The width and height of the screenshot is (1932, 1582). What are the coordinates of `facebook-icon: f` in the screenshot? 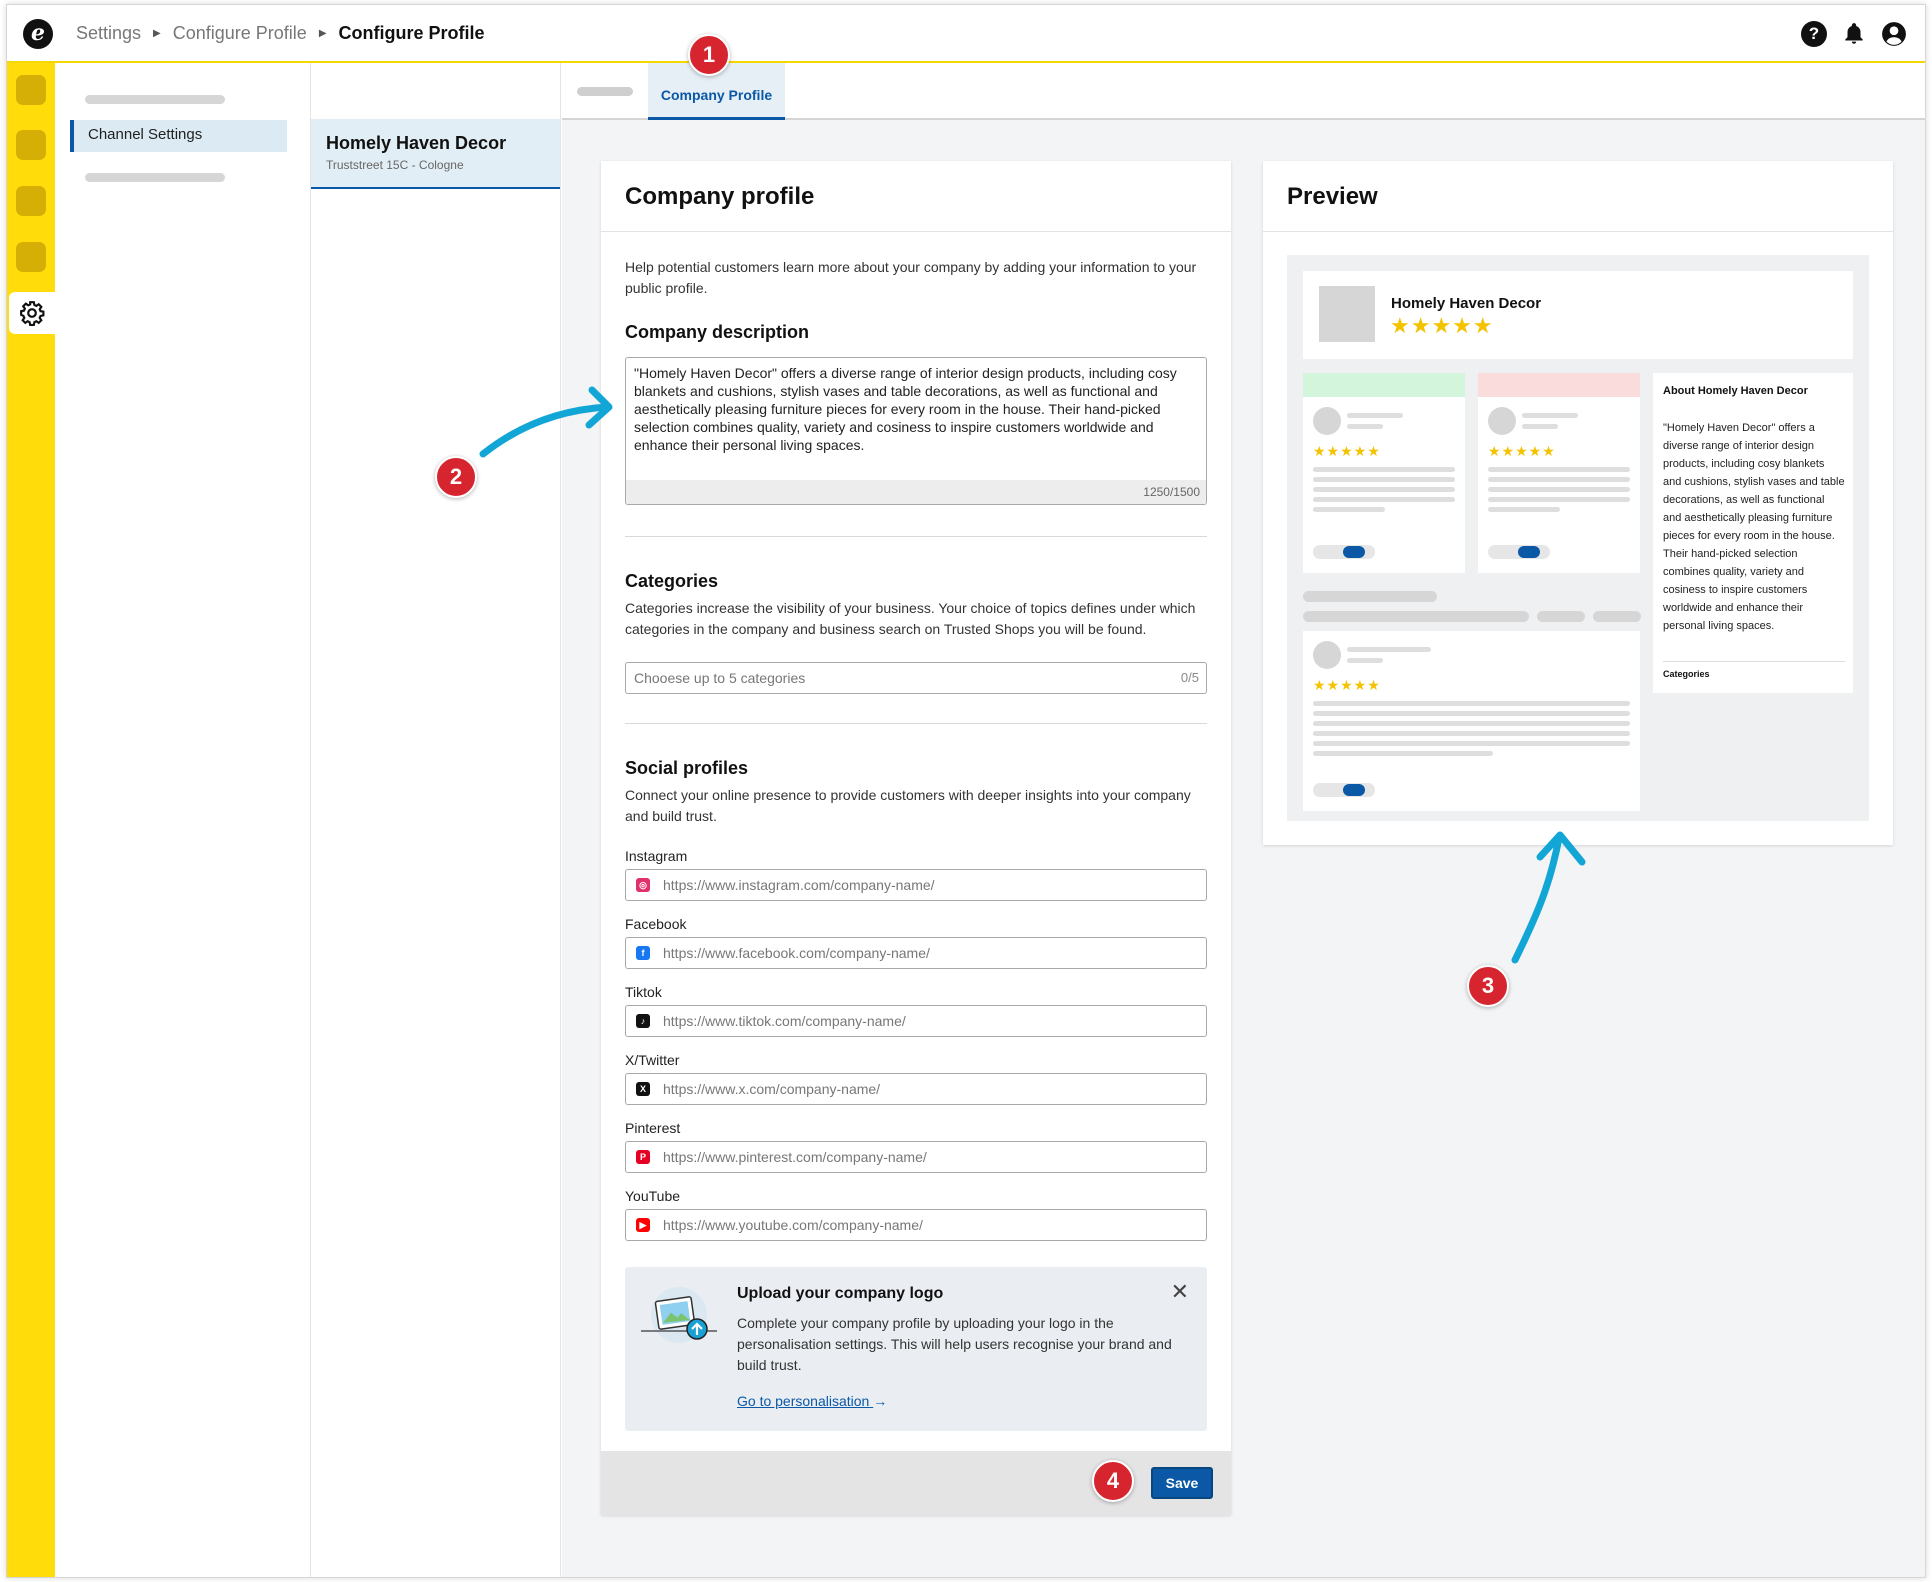 It's located at (643, 953).